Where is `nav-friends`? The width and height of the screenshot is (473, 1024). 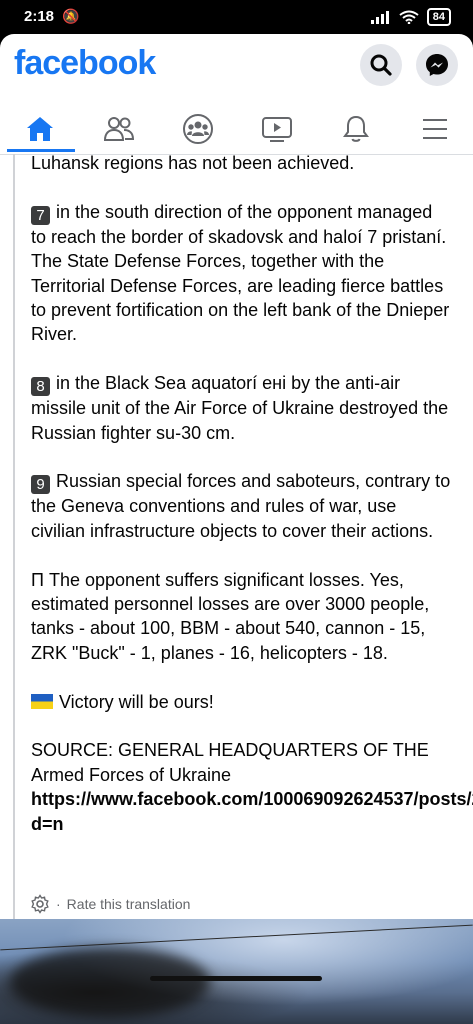 nav-friends is located at coordinates (118, 129).